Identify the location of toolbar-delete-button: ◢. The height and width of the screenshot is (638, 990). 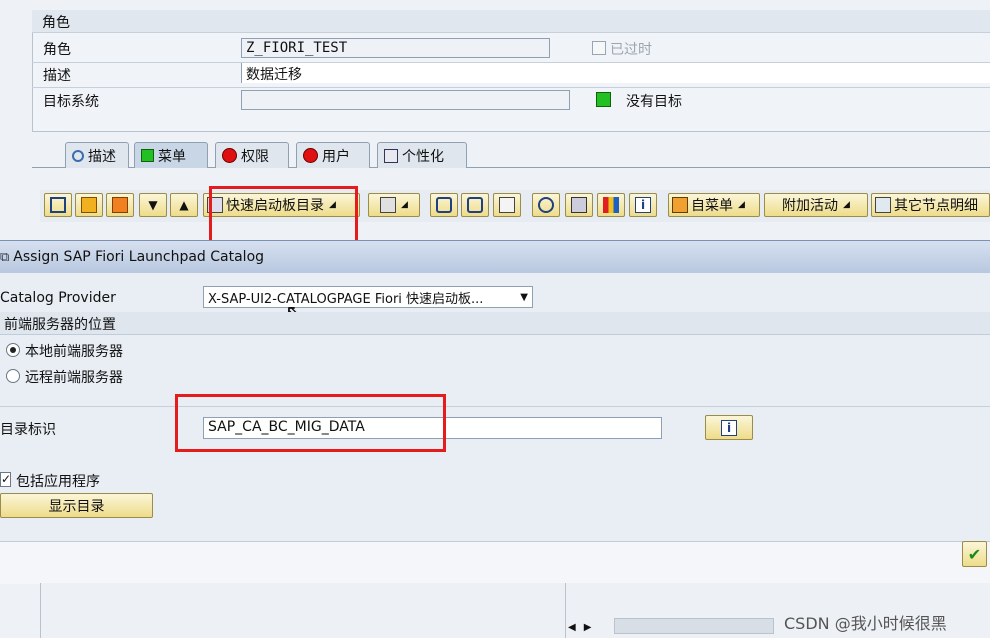
(394, 205).